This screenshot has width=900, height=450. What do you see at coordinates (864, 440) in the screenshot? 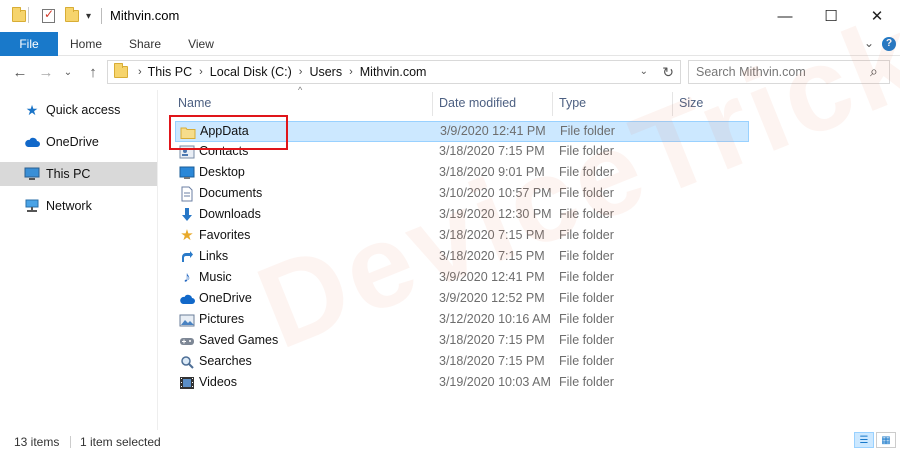
I see `details-view-button: ☰` at bounding box center [864, 440].